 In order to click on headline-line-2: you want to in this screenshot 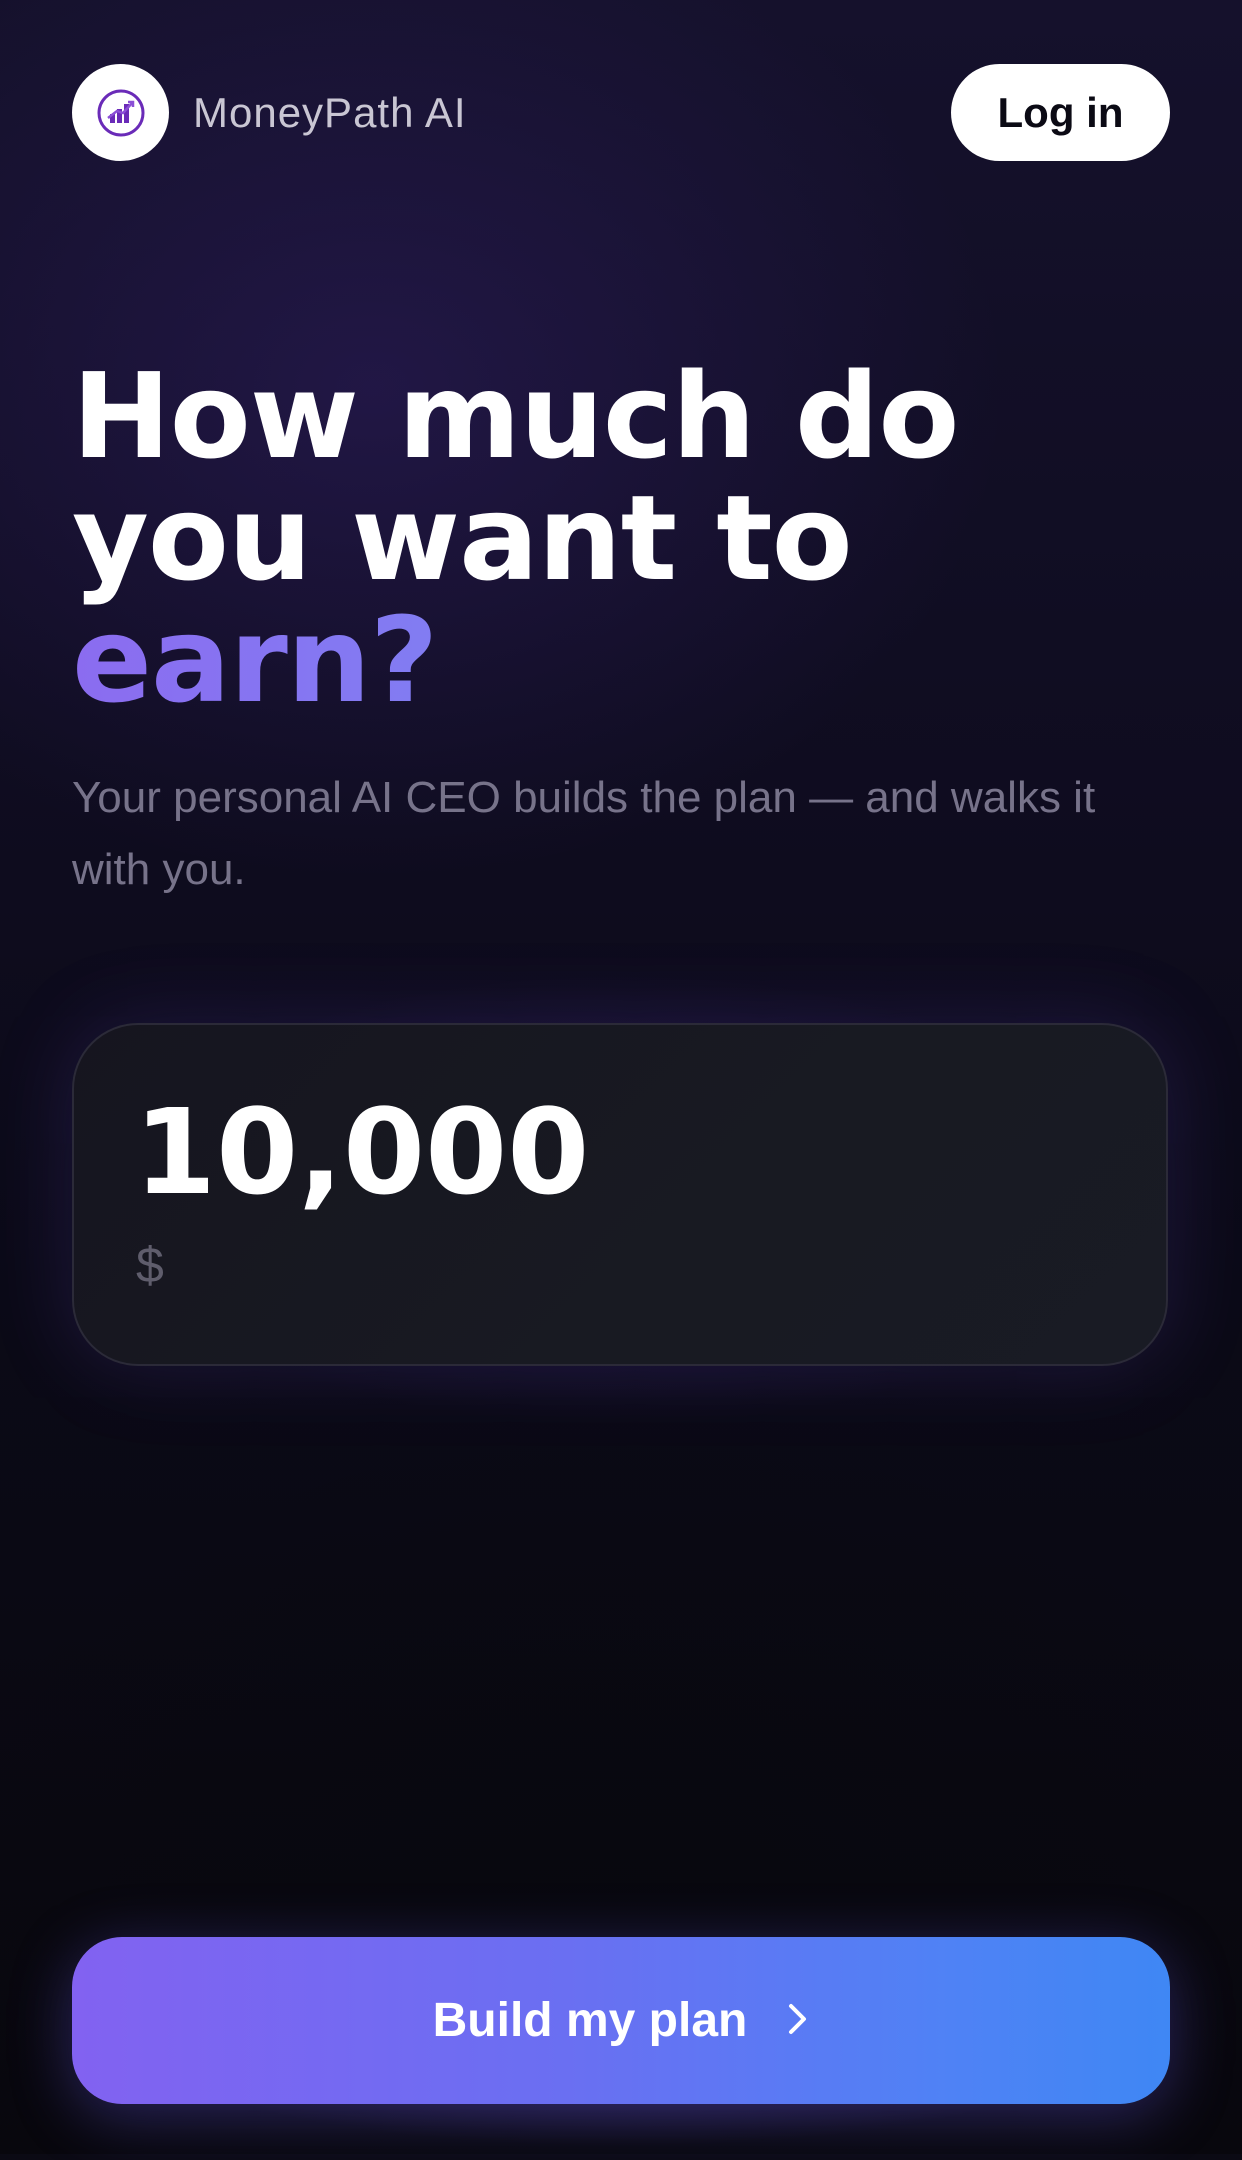, I will do `click(462, 538)`.